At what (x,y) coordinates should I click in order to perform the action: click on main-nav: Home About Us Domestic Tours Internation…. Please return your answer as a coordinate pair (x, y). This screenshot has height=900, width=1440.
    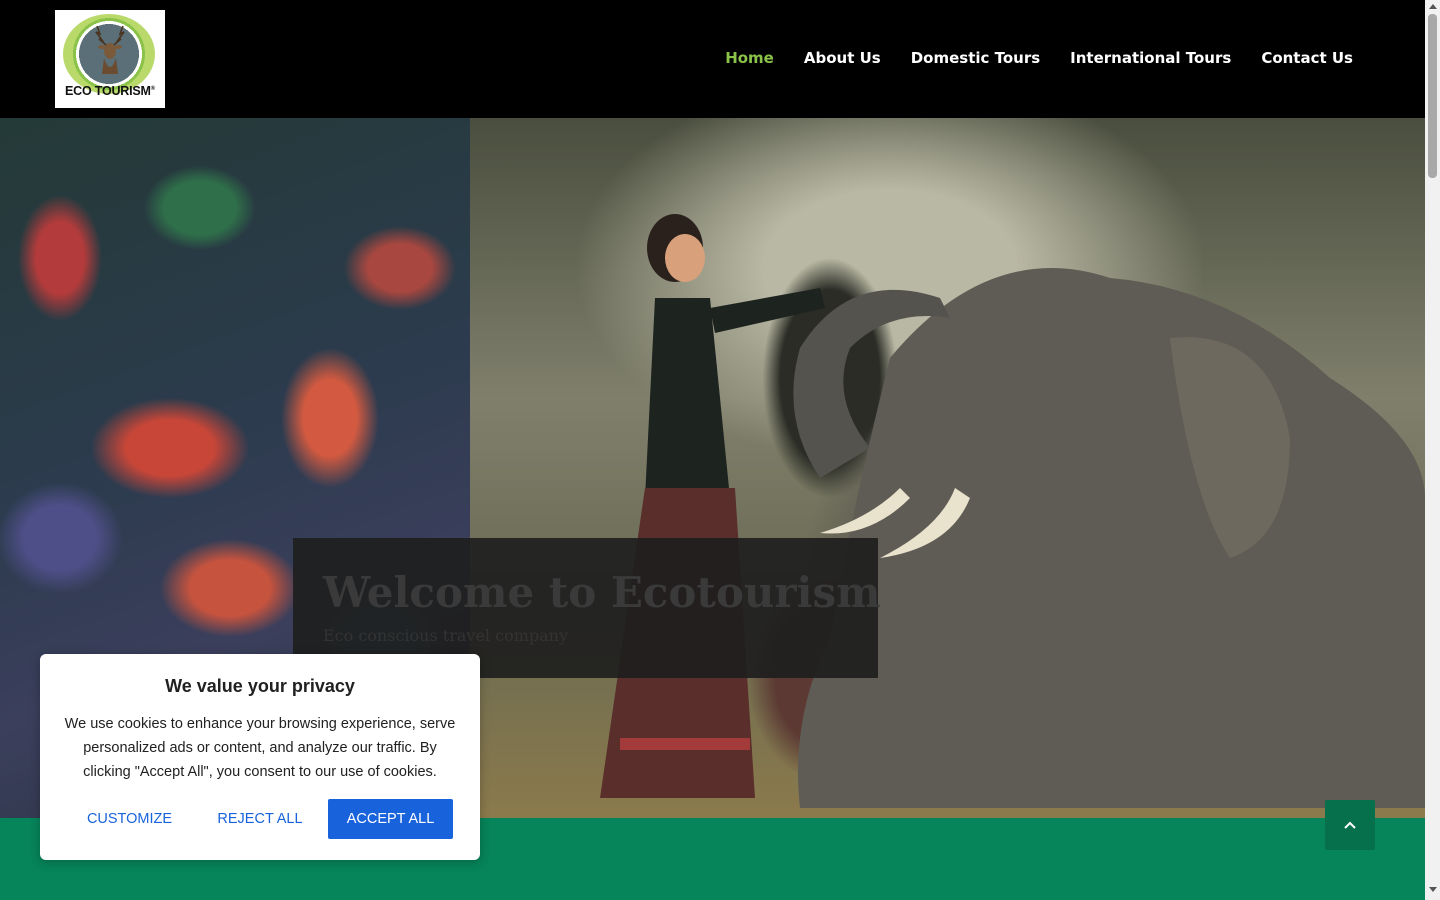
    Looking at the image, I should click on (1039, 58).